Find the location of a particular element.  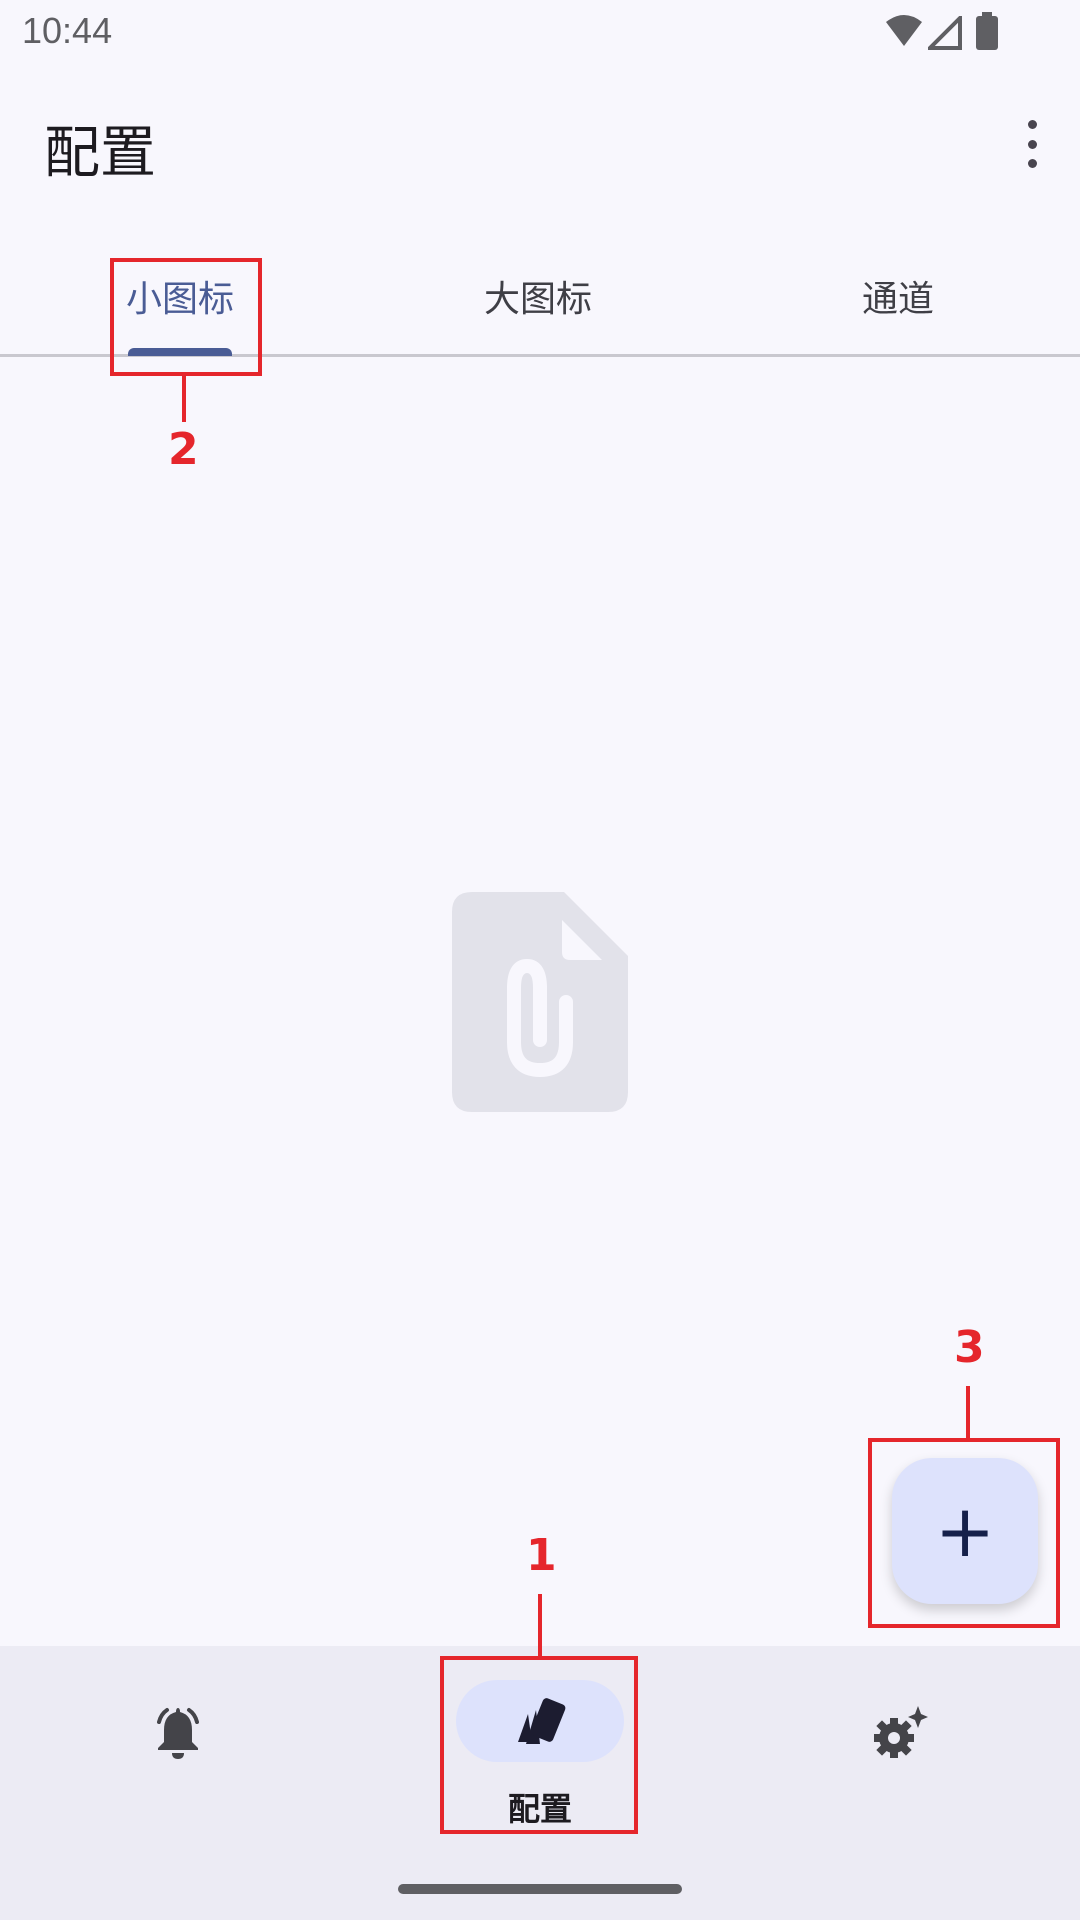

bell-icon is located at coordinates (178, 1733).